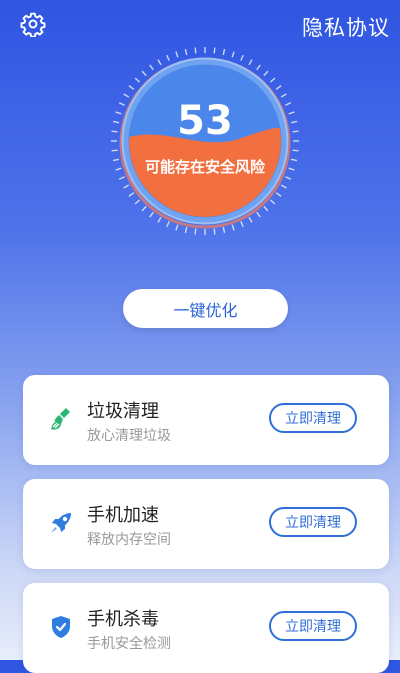 This screenshot has width=400, height=673. Describe the element at coordinates (206, 524) in the screenshot. I see `card-phone-boost: 手机加速 释放内存空间 立即清理` at that location.